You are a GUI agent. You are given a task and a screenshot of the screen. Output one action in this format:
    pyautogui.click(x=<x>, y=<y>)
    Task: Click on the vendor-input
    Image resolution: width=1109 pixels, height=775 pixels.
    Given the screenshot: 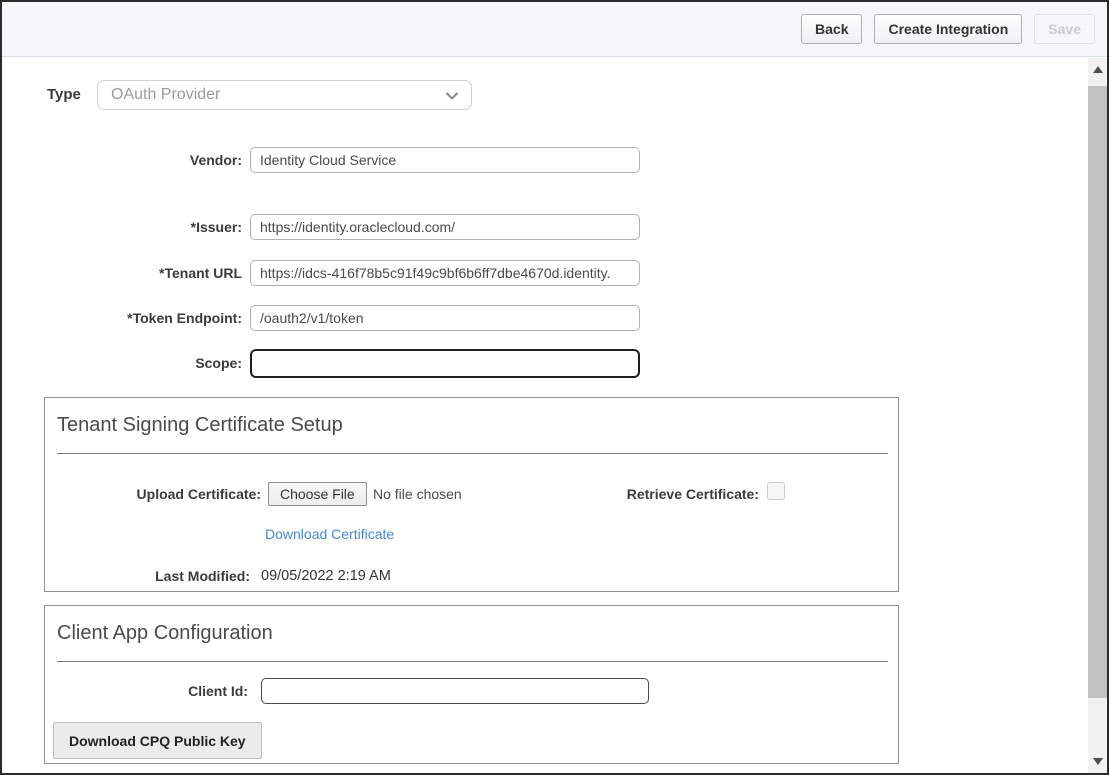 What is the action you would take?
    pyautogui.click(x=445, y=160)
    